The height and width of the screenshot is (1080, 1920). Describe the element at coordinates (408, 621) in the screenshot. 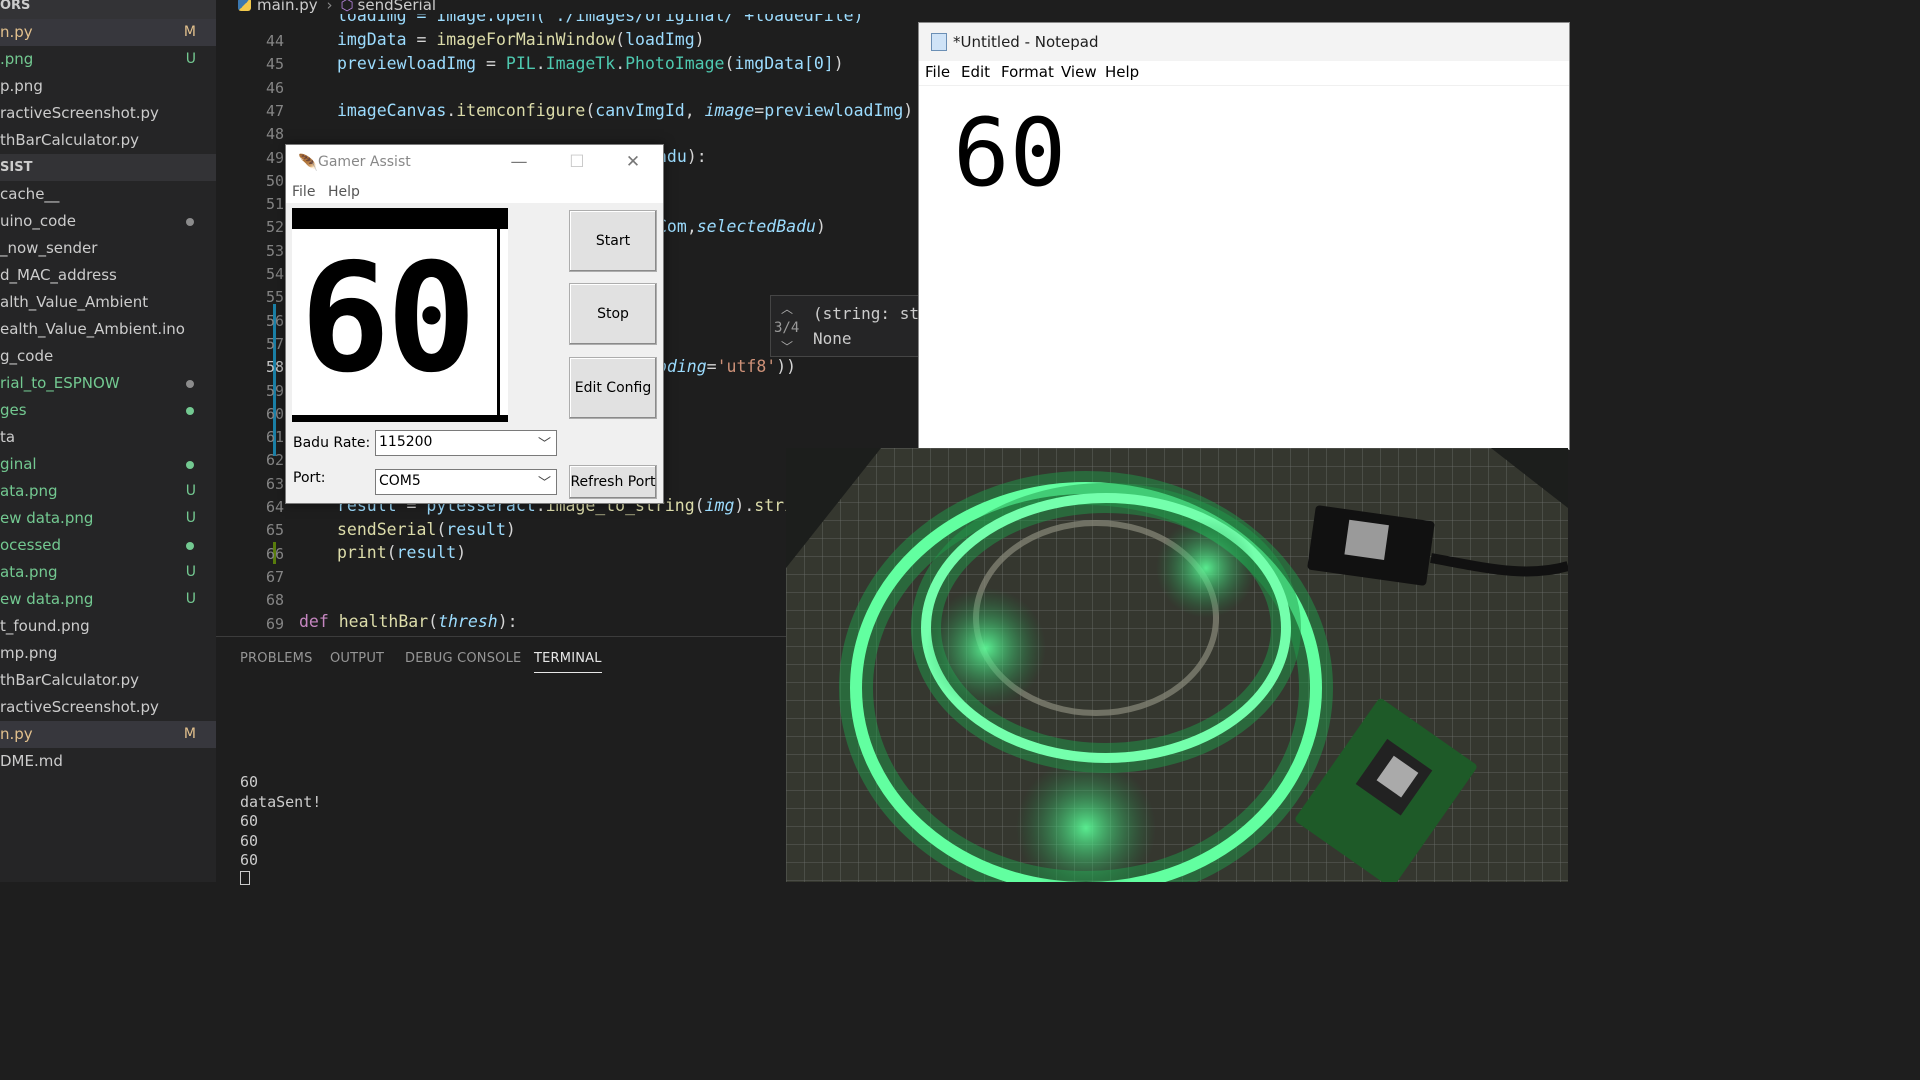

I see `code-line-69: def healthBar(thresh):` at that location.